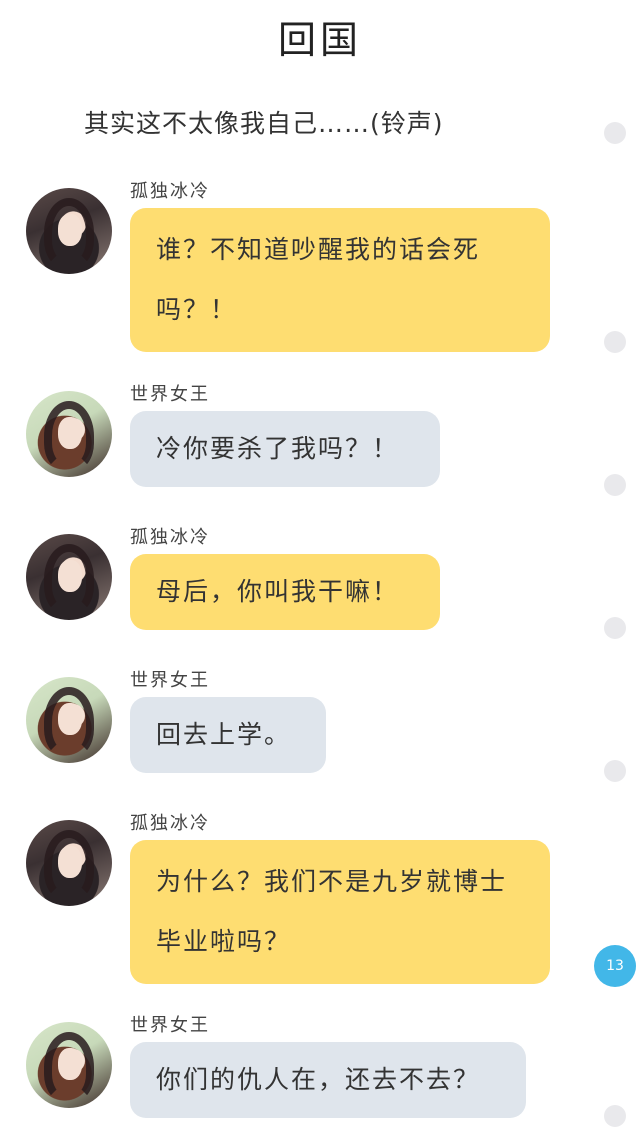 This screenshot has width=640, height=1138. What do you see at coordinates (285, 592) in the screenshot?
I see `message-bubble: 母后，你叫我干嘛！` at bounding box center [285, 592].